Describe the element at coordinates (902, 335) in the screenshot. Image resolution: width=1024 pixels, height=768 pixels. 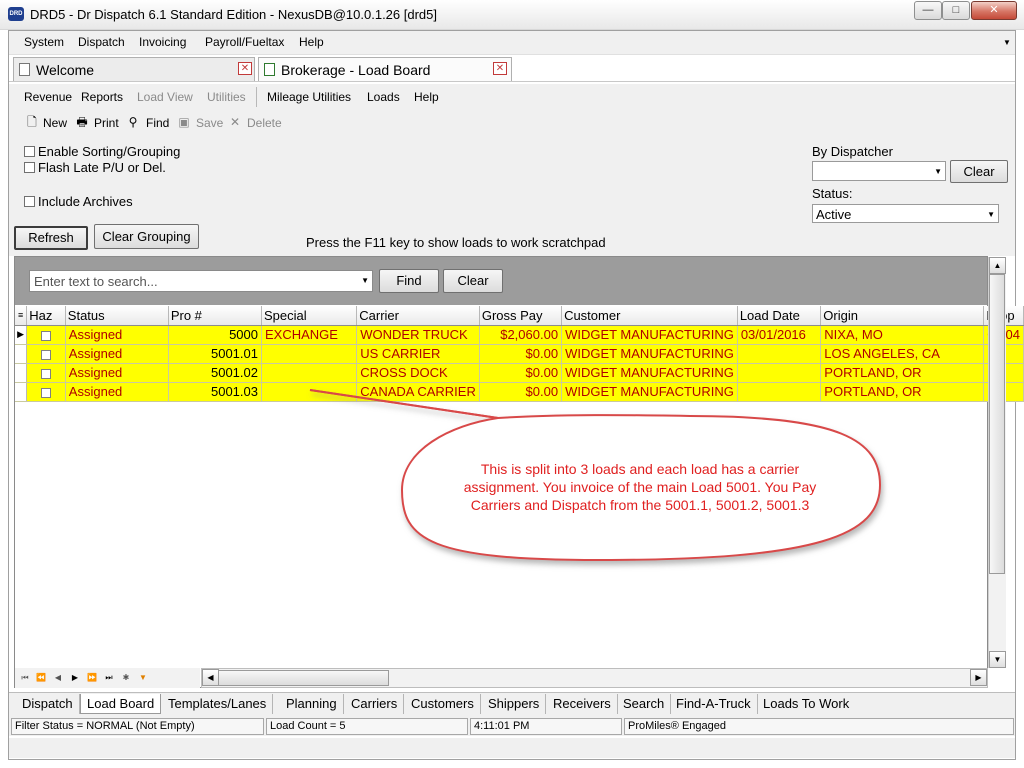
I see `origin-cell: NIXA, MO` at that location.